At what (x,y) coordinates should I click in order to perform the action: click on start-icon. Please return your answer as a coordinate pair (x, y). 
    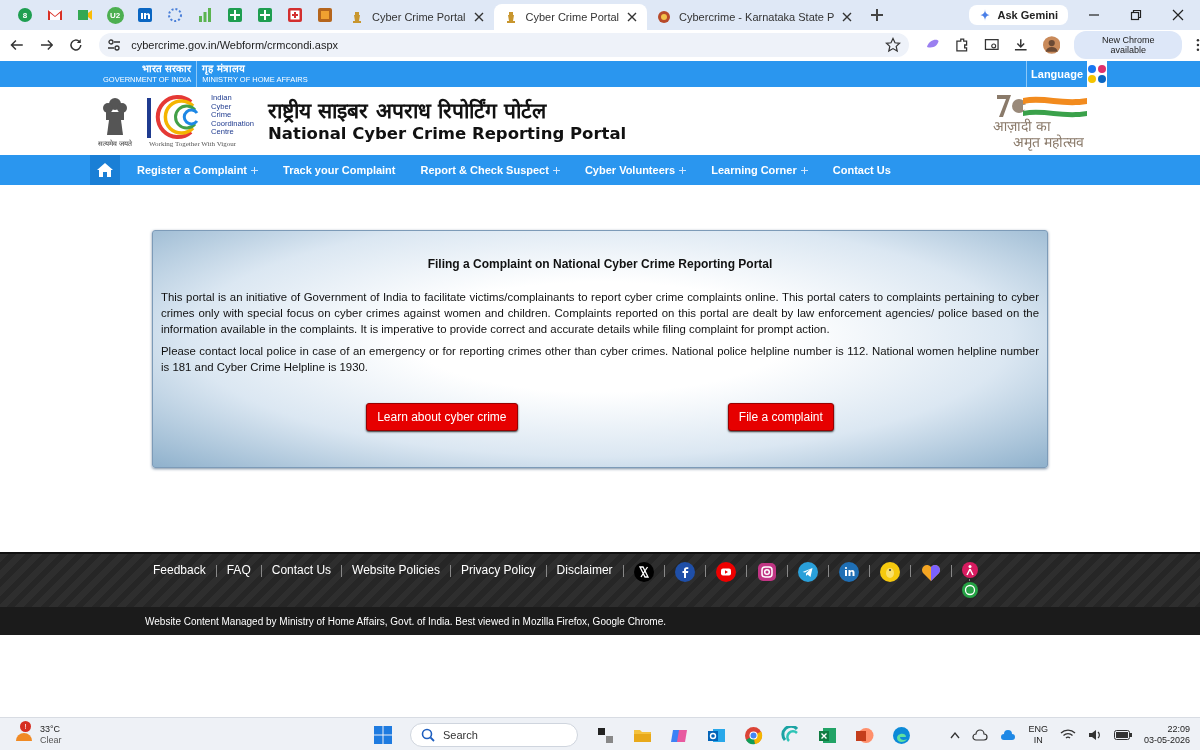
    Looking at the image, I should click on (383, 735).